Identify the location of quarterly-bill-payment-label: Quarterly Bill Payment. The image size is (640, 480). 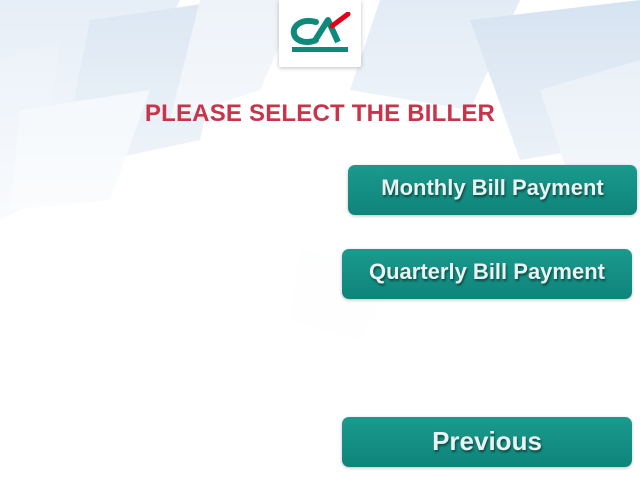
(487, 271).